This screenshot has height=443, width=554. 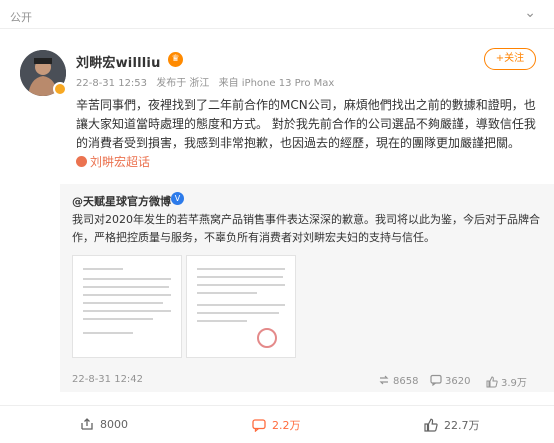 What do you see at coordinates (120, 162) in the screenshot?
I see `topic-label: 刘畊宏超话` at bounding box center [120, 162].